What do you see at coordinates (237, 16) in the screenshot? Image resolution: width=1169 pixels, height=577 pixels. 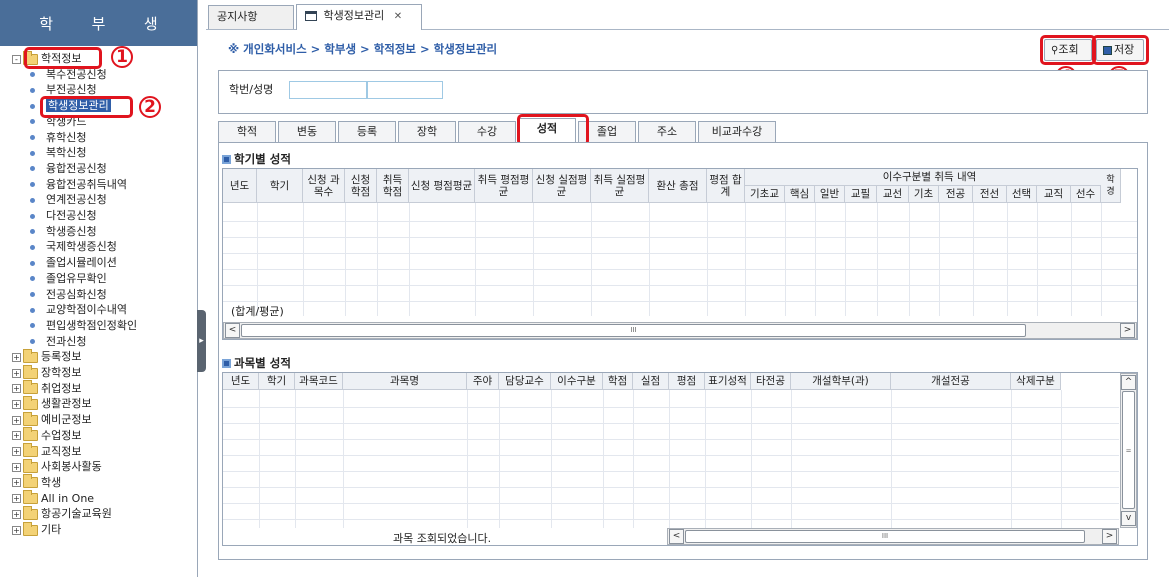 I see `tab-notice-label: 공지사항` at bounding box center [237, 16].